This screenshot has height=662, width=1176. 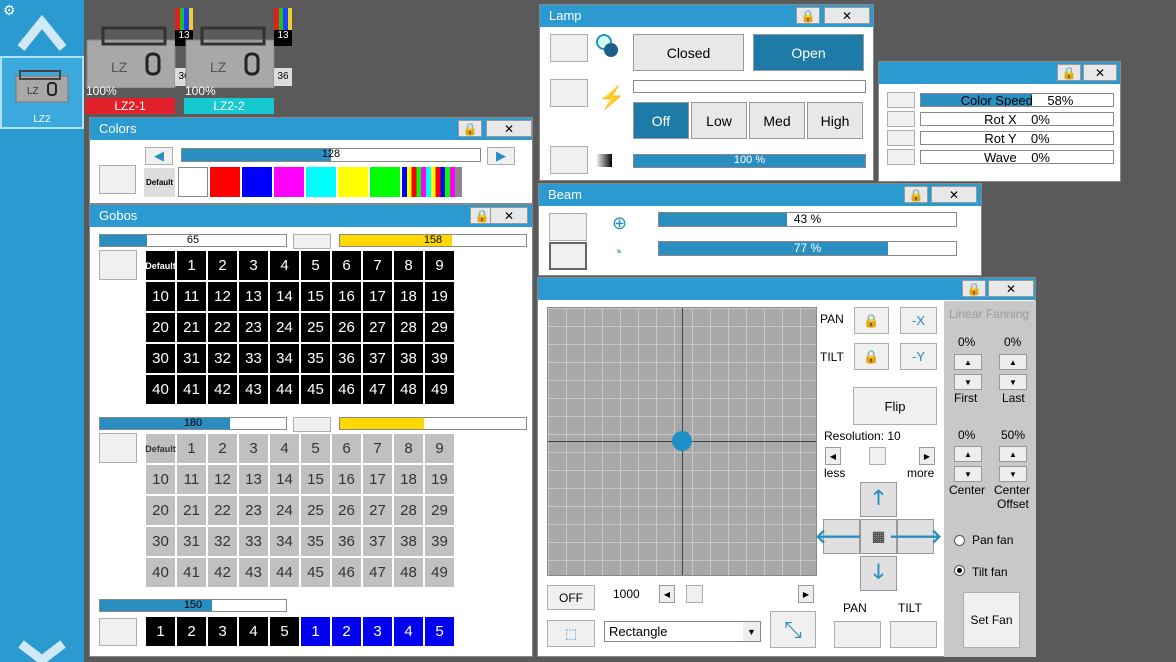 What do you see at coordinates (501, 156) in the screenshot?
I see `color-next-button: ▶` at bounding box center [501, 156].